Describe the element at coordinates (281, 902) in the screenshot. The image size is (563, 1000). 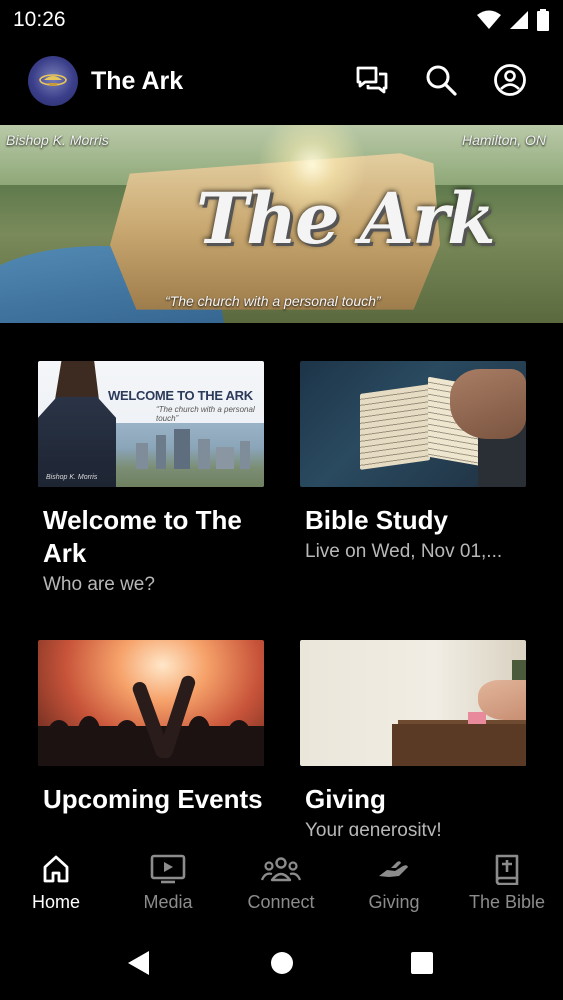
I see `nav-label: Connect` at that location.